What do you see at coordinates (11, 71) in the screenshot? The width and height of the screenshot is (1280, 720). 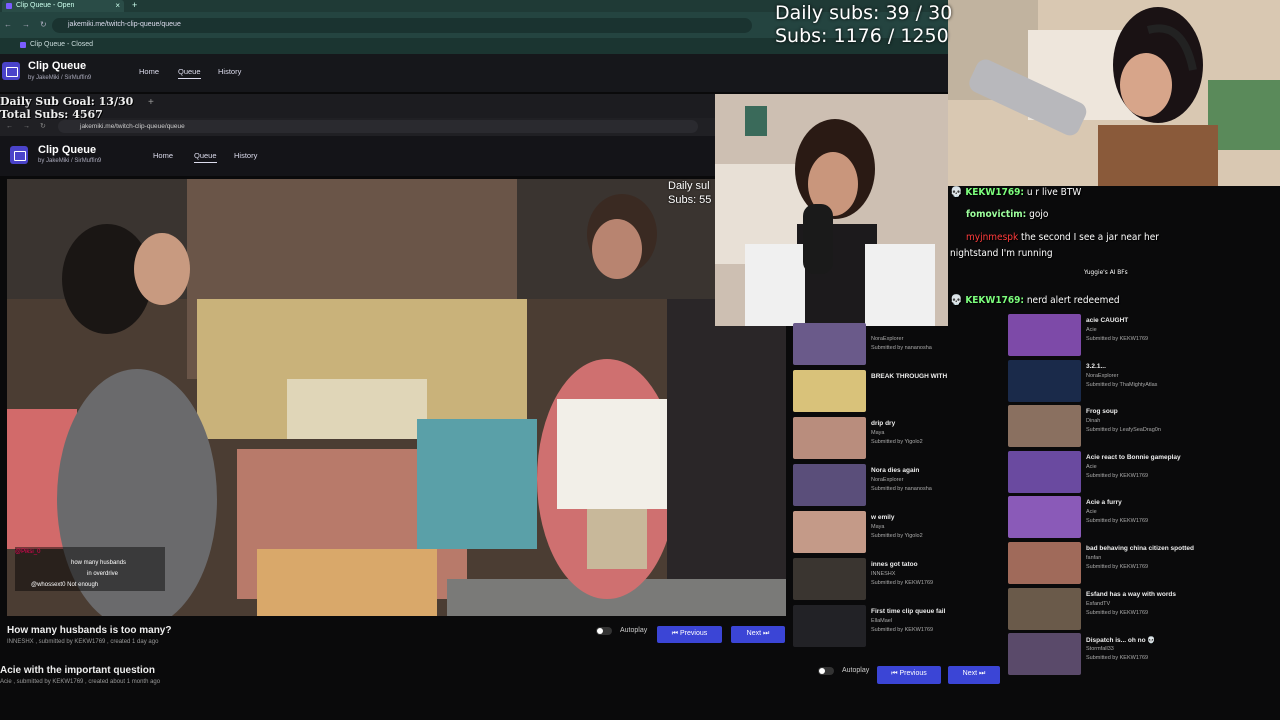 I see `app-logo-icon` at bounding box center [11, 71].